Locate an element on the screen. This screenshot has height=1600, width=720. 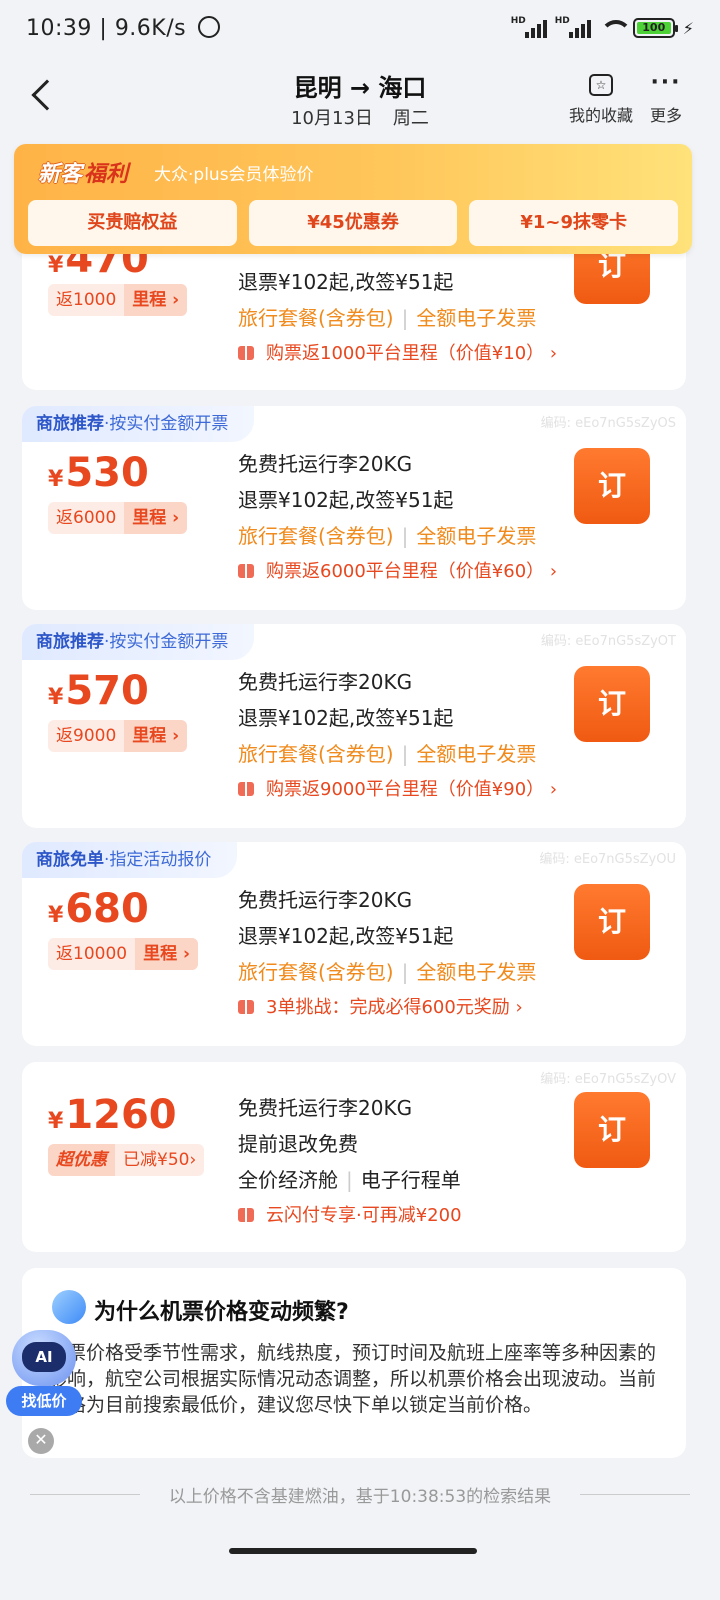
battery-icon: 100 is located at coordinates (655, 28).